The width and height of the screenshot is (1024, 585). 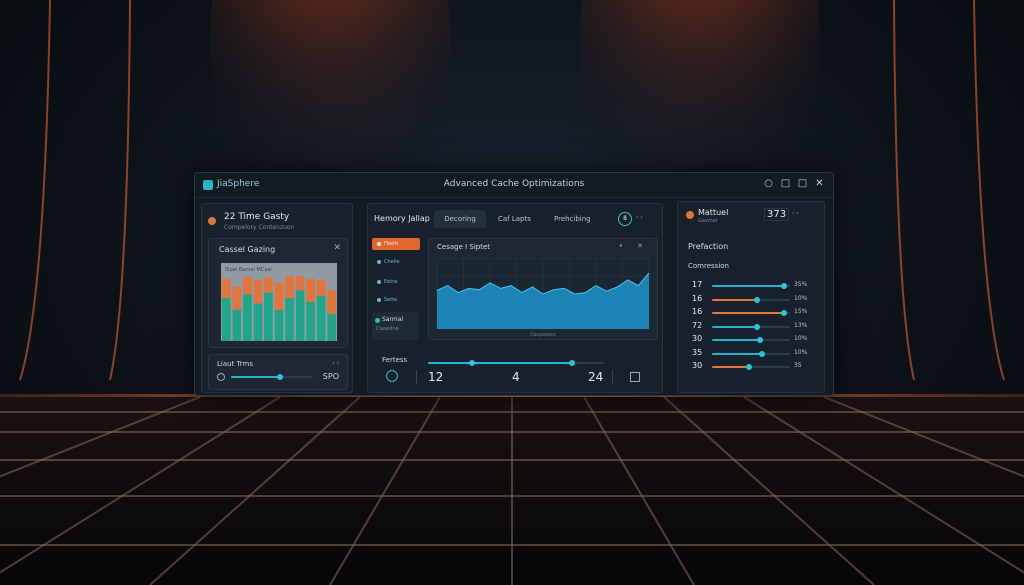 What do you see at coordinates (777, 214) in the screenshot?
I see `right-panel-counter: 373` at bounding box center [777, 214].